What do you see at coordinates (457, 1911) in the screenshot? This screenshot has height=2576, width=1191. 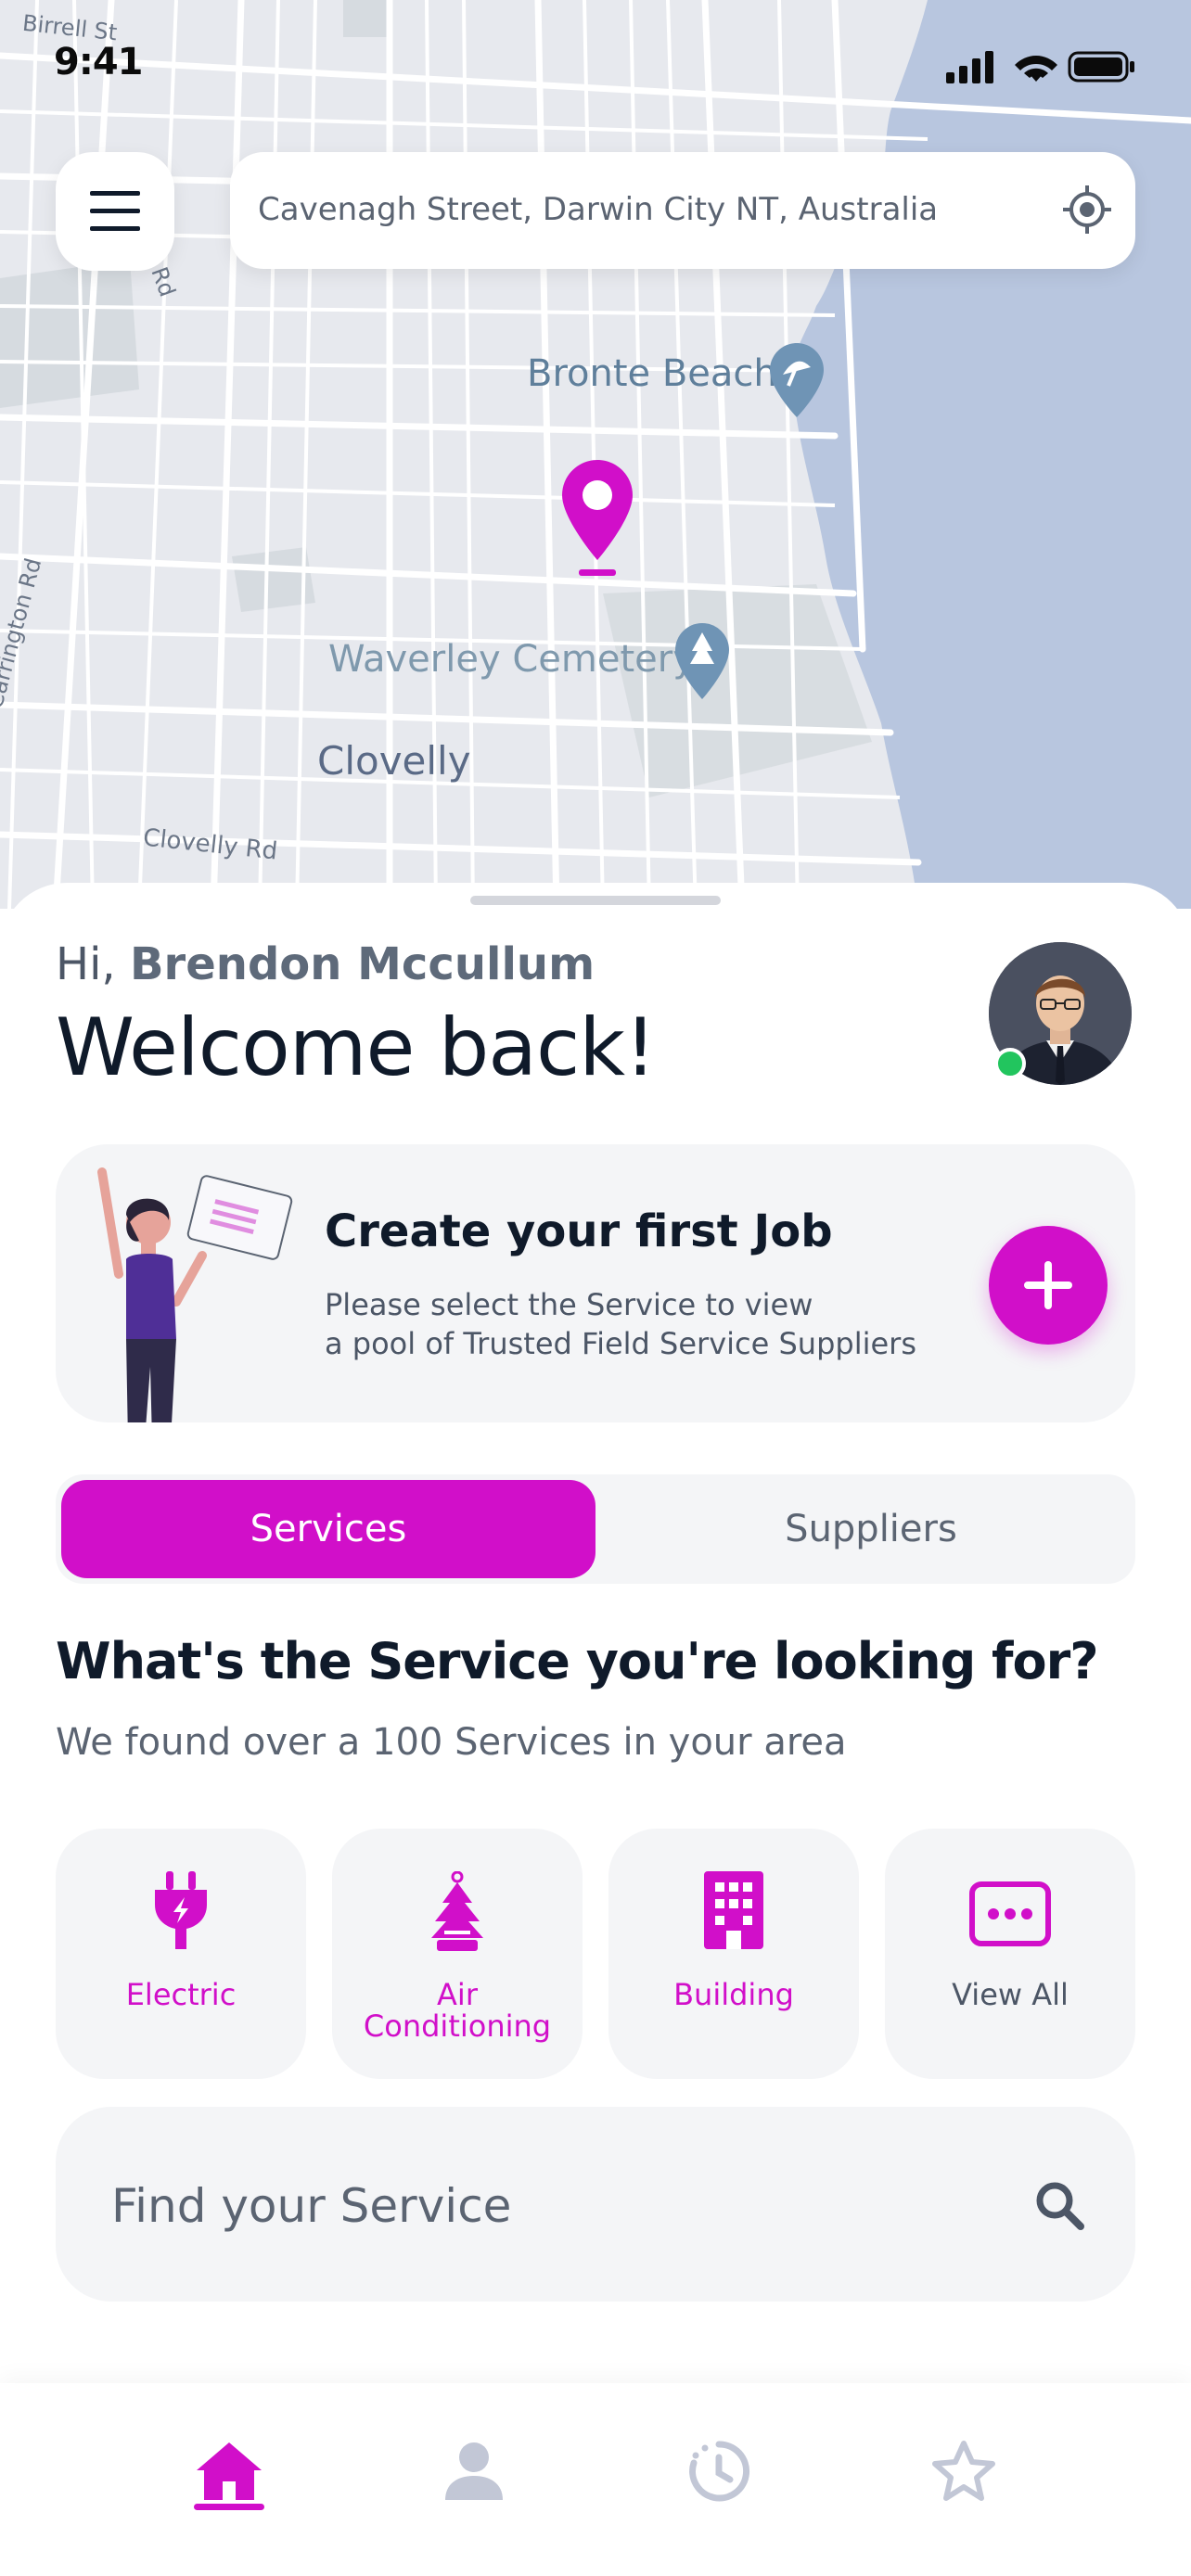 I see `air-freshener-icon` at bounding box center [457, 1911].